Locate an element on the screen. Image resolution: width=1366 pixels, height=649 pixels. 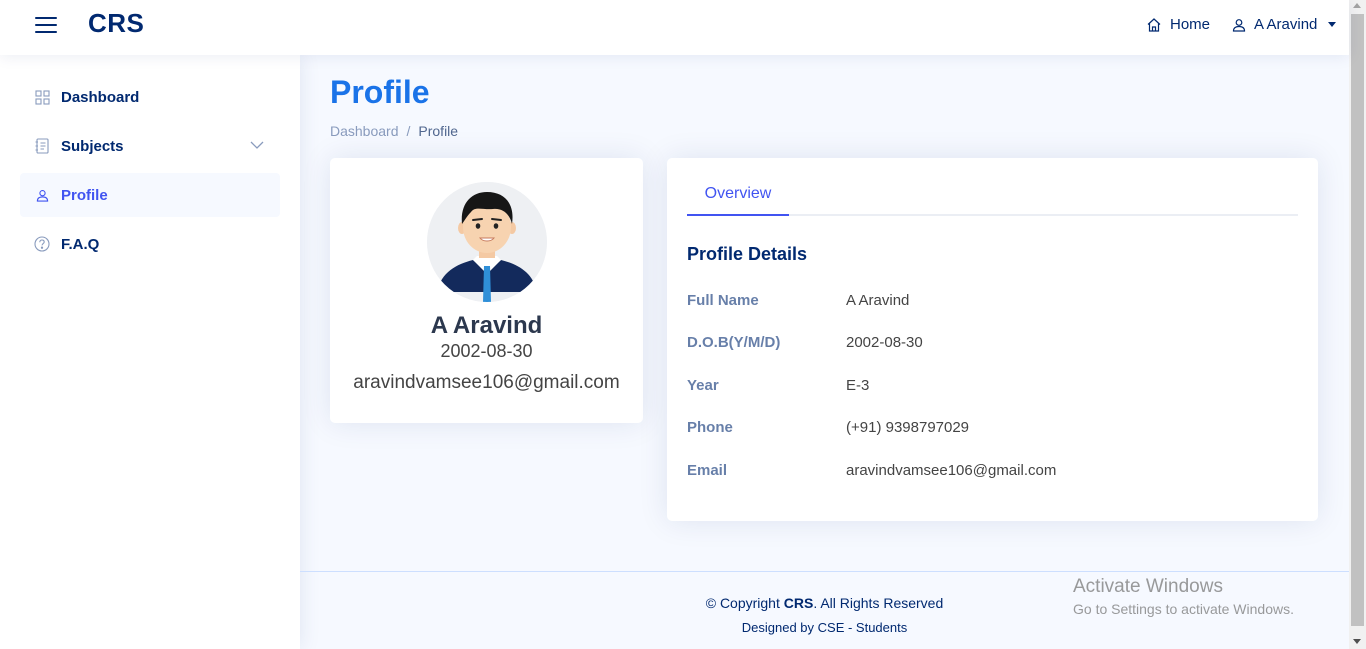
scroll-down-arrow-icon is located at coordinates (1357, 641).